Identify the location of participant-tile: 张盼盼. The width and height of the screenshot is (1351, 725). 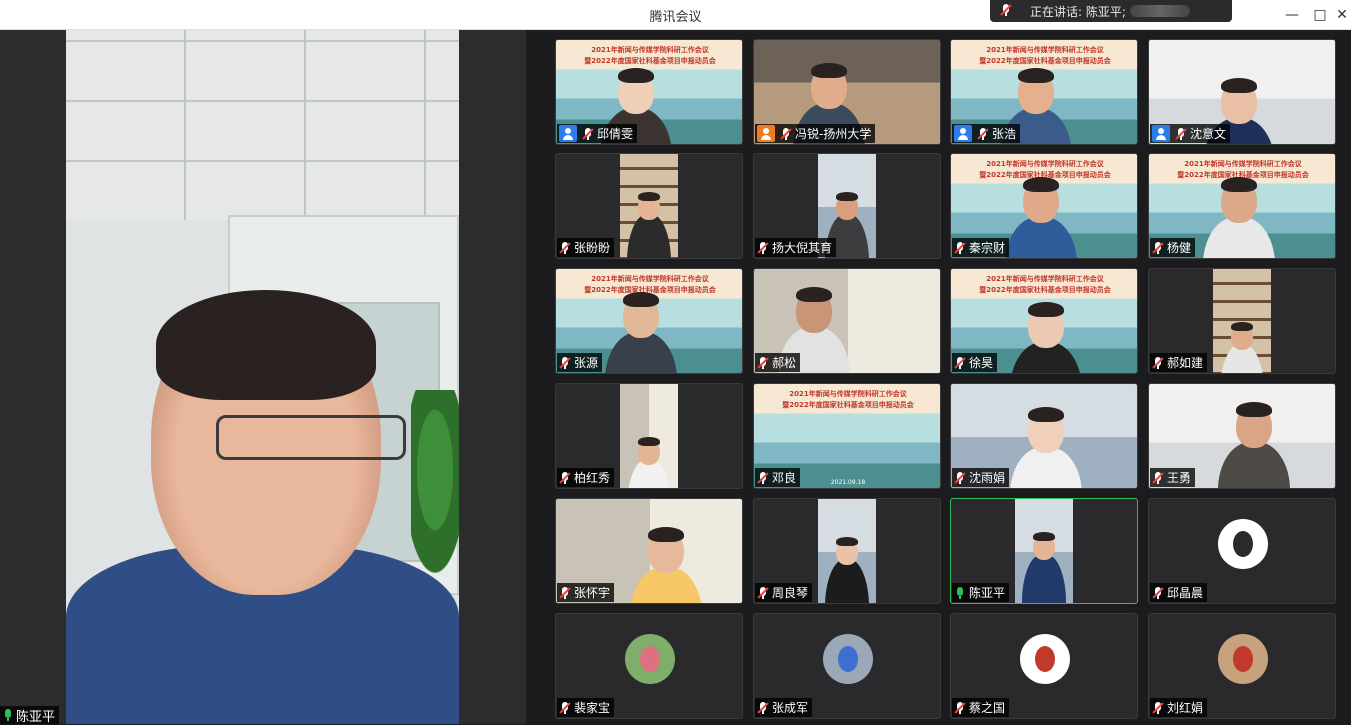
(649, 206).